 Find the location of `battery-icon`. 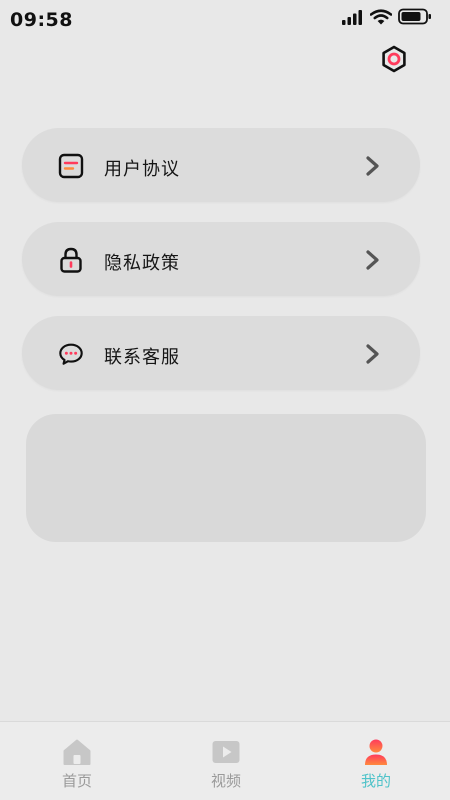

battery-icon is located at coordinates (415, 18).